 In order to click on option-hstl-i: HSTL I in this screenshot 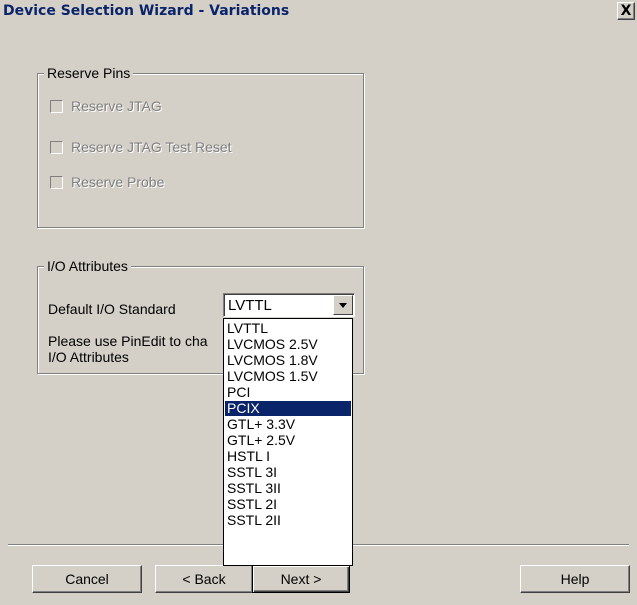, I will do `click(288, 456)`.